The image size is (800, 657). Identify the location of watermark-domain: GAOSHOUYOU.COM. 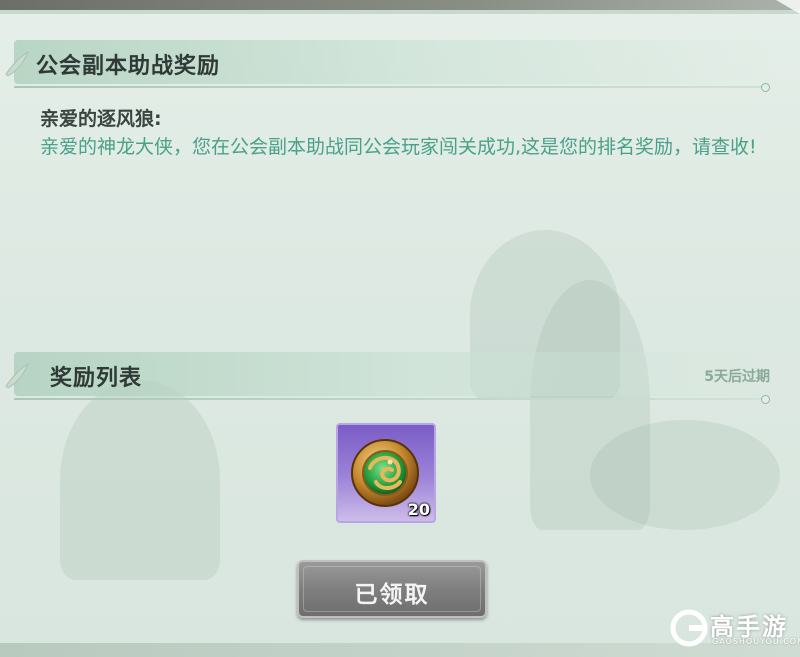
(756, 641).